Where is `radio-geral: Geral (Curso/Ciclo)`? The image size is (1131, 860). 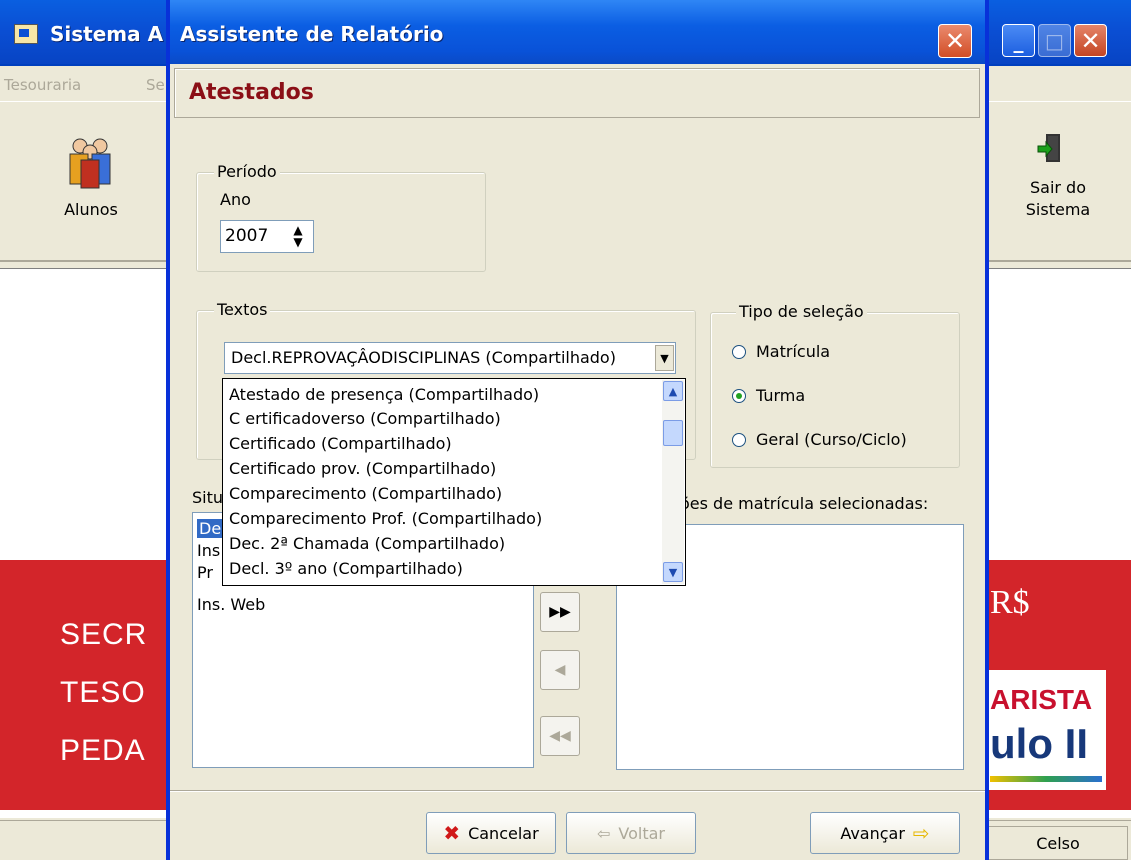
radio-geral: Geral (Curso/Ciclo) is located at coordinates (819, 439).